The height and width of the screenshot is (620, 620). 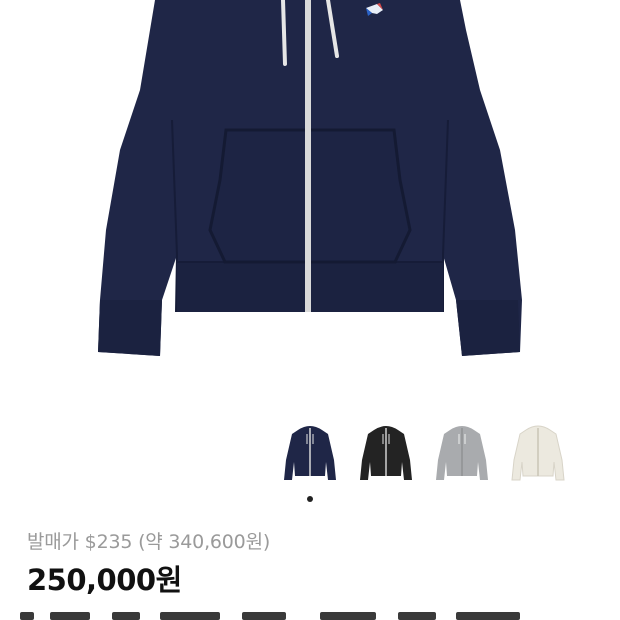 I want to click on variant-thumb-navy, so click(x=310, y=453).